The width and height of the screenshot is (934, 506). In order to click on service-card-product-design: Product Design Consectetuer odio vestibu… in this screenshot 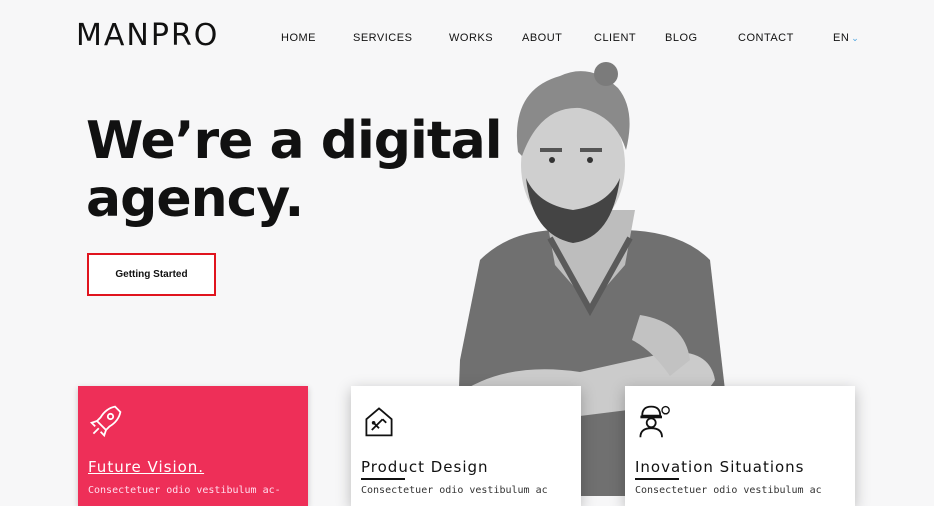, I will do `click(466, 446)`.